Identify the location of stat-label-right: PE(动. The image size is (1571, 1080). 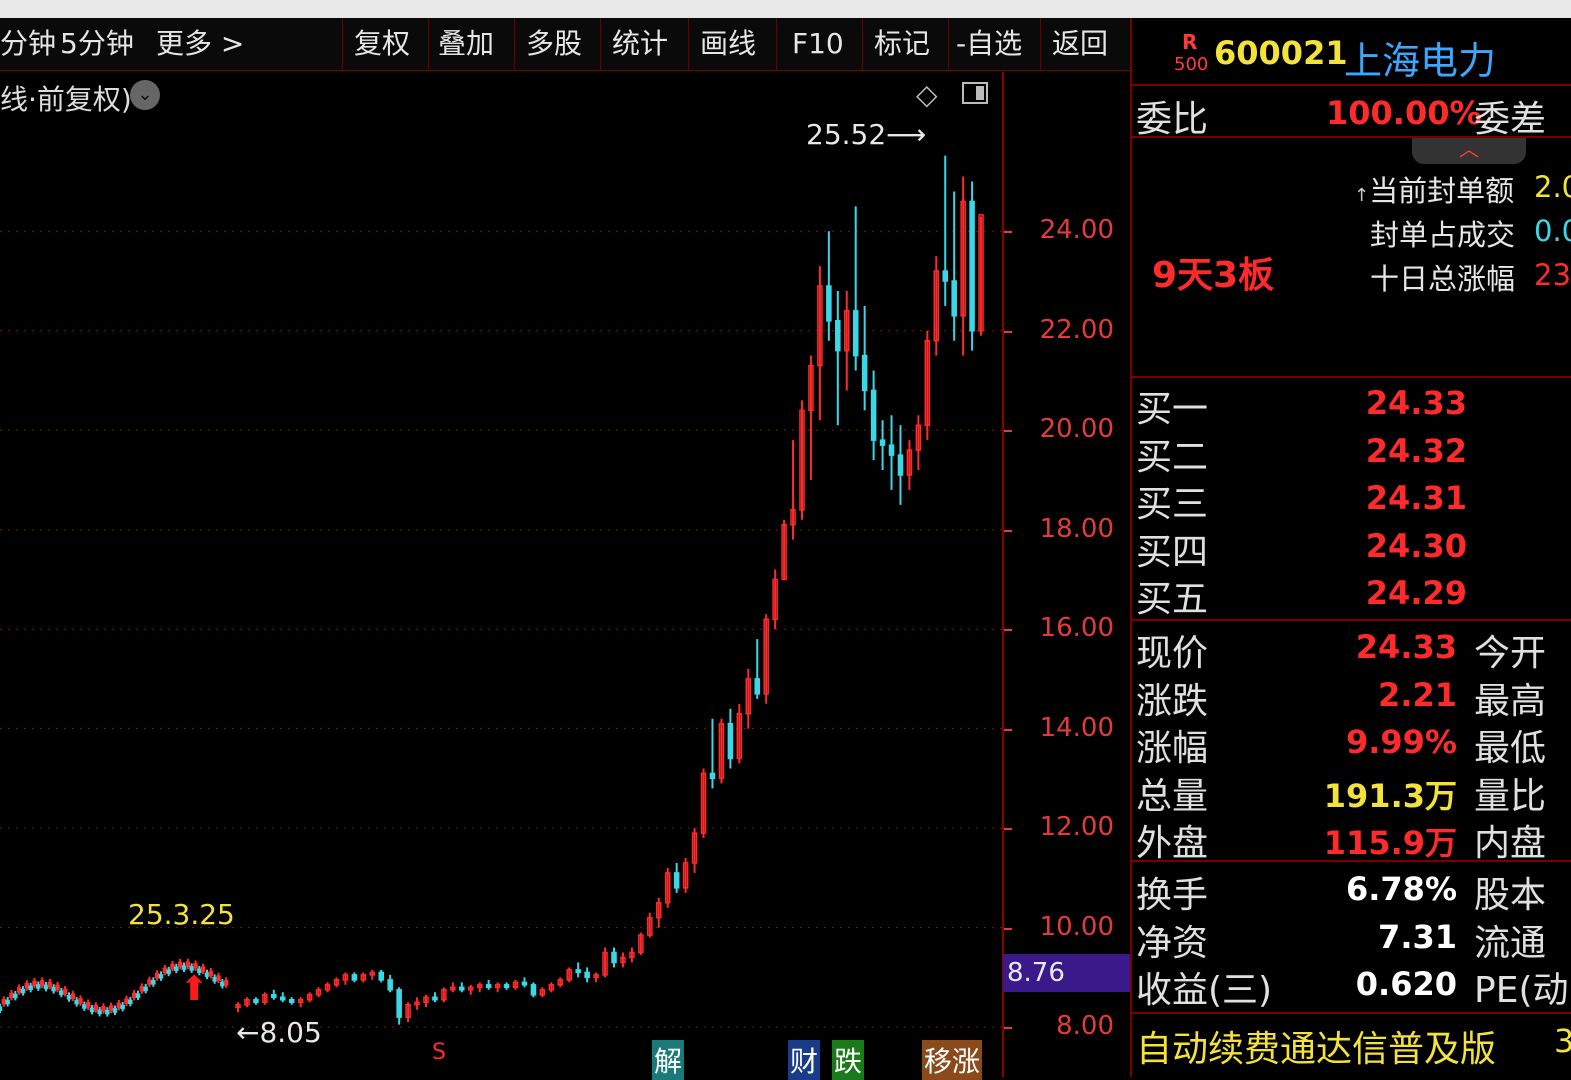
(1521, 990).